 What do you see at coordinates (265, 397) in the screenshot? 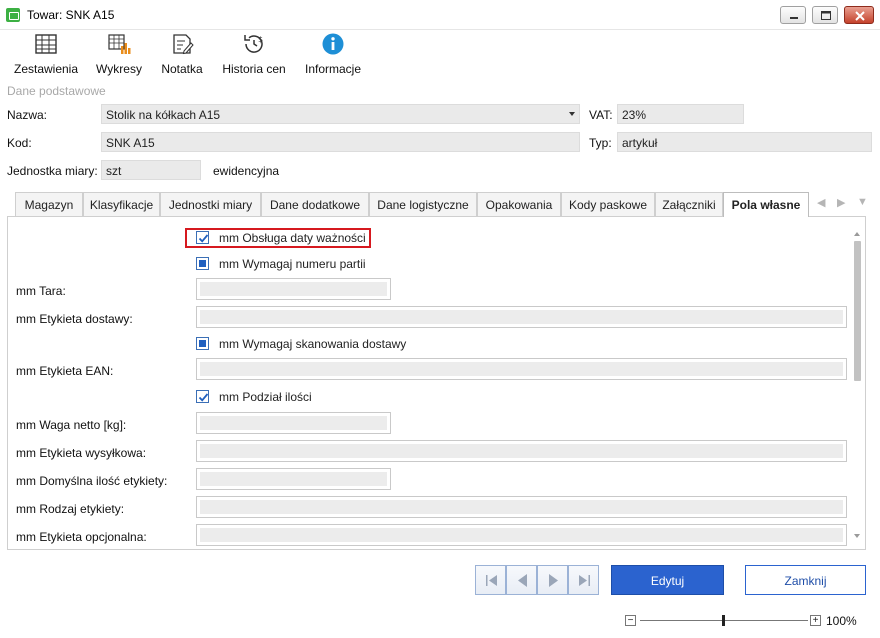
I see `label-podzial-ilosci: mm Podział ilości` at bounding box center [265, 397].